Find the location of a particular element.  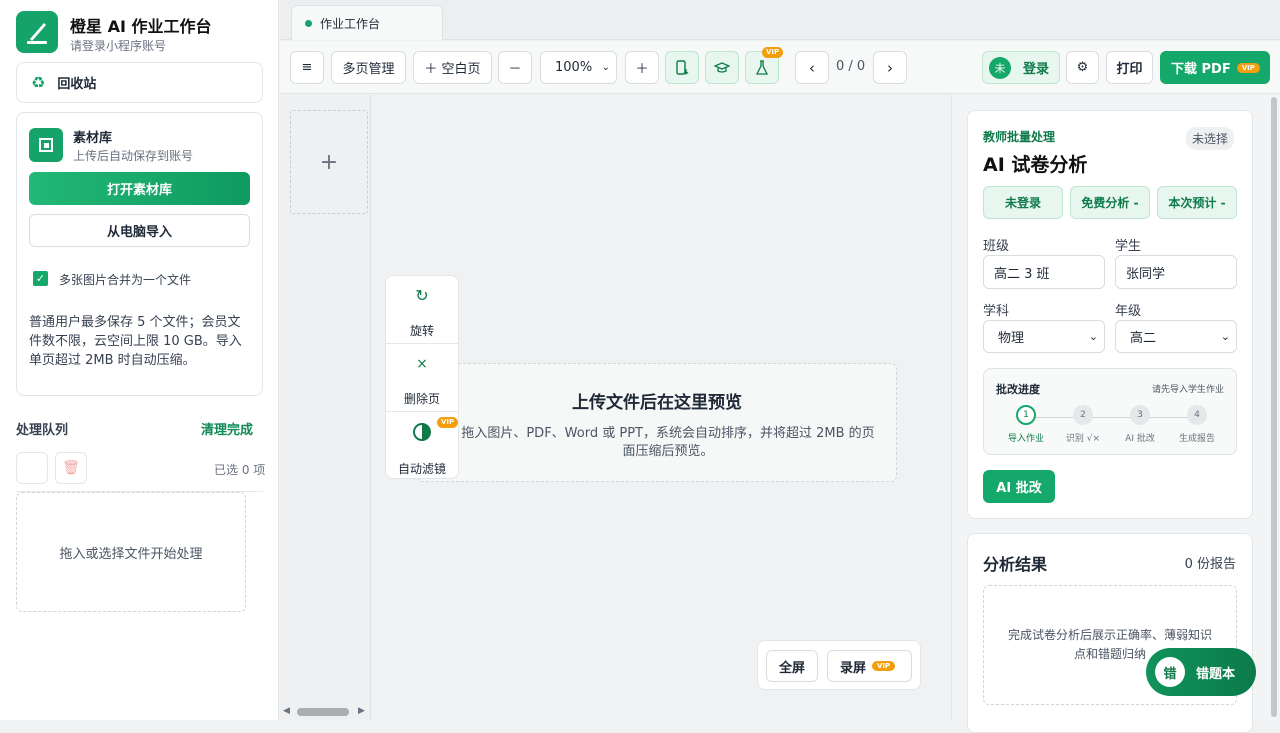

graduation-cap-icon is located at coordinates (722, 67).